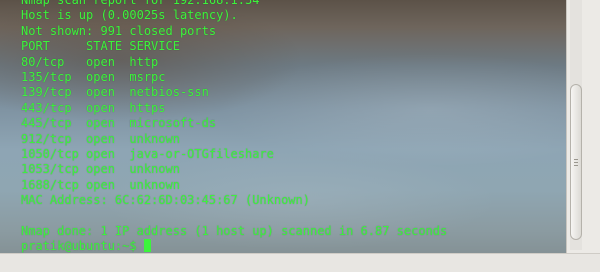 This screenshot has height=272, width=600. I want to click on terminal-line: 1050/tcp open java-or-OTGfileshare, so click(147, 153).